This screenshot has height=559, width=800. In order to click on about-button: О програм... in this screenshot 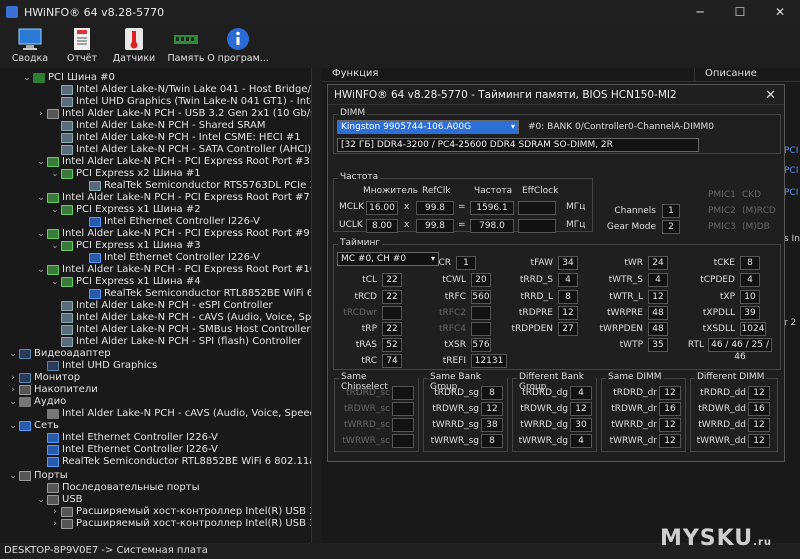, I will do `click(238, 46)`.